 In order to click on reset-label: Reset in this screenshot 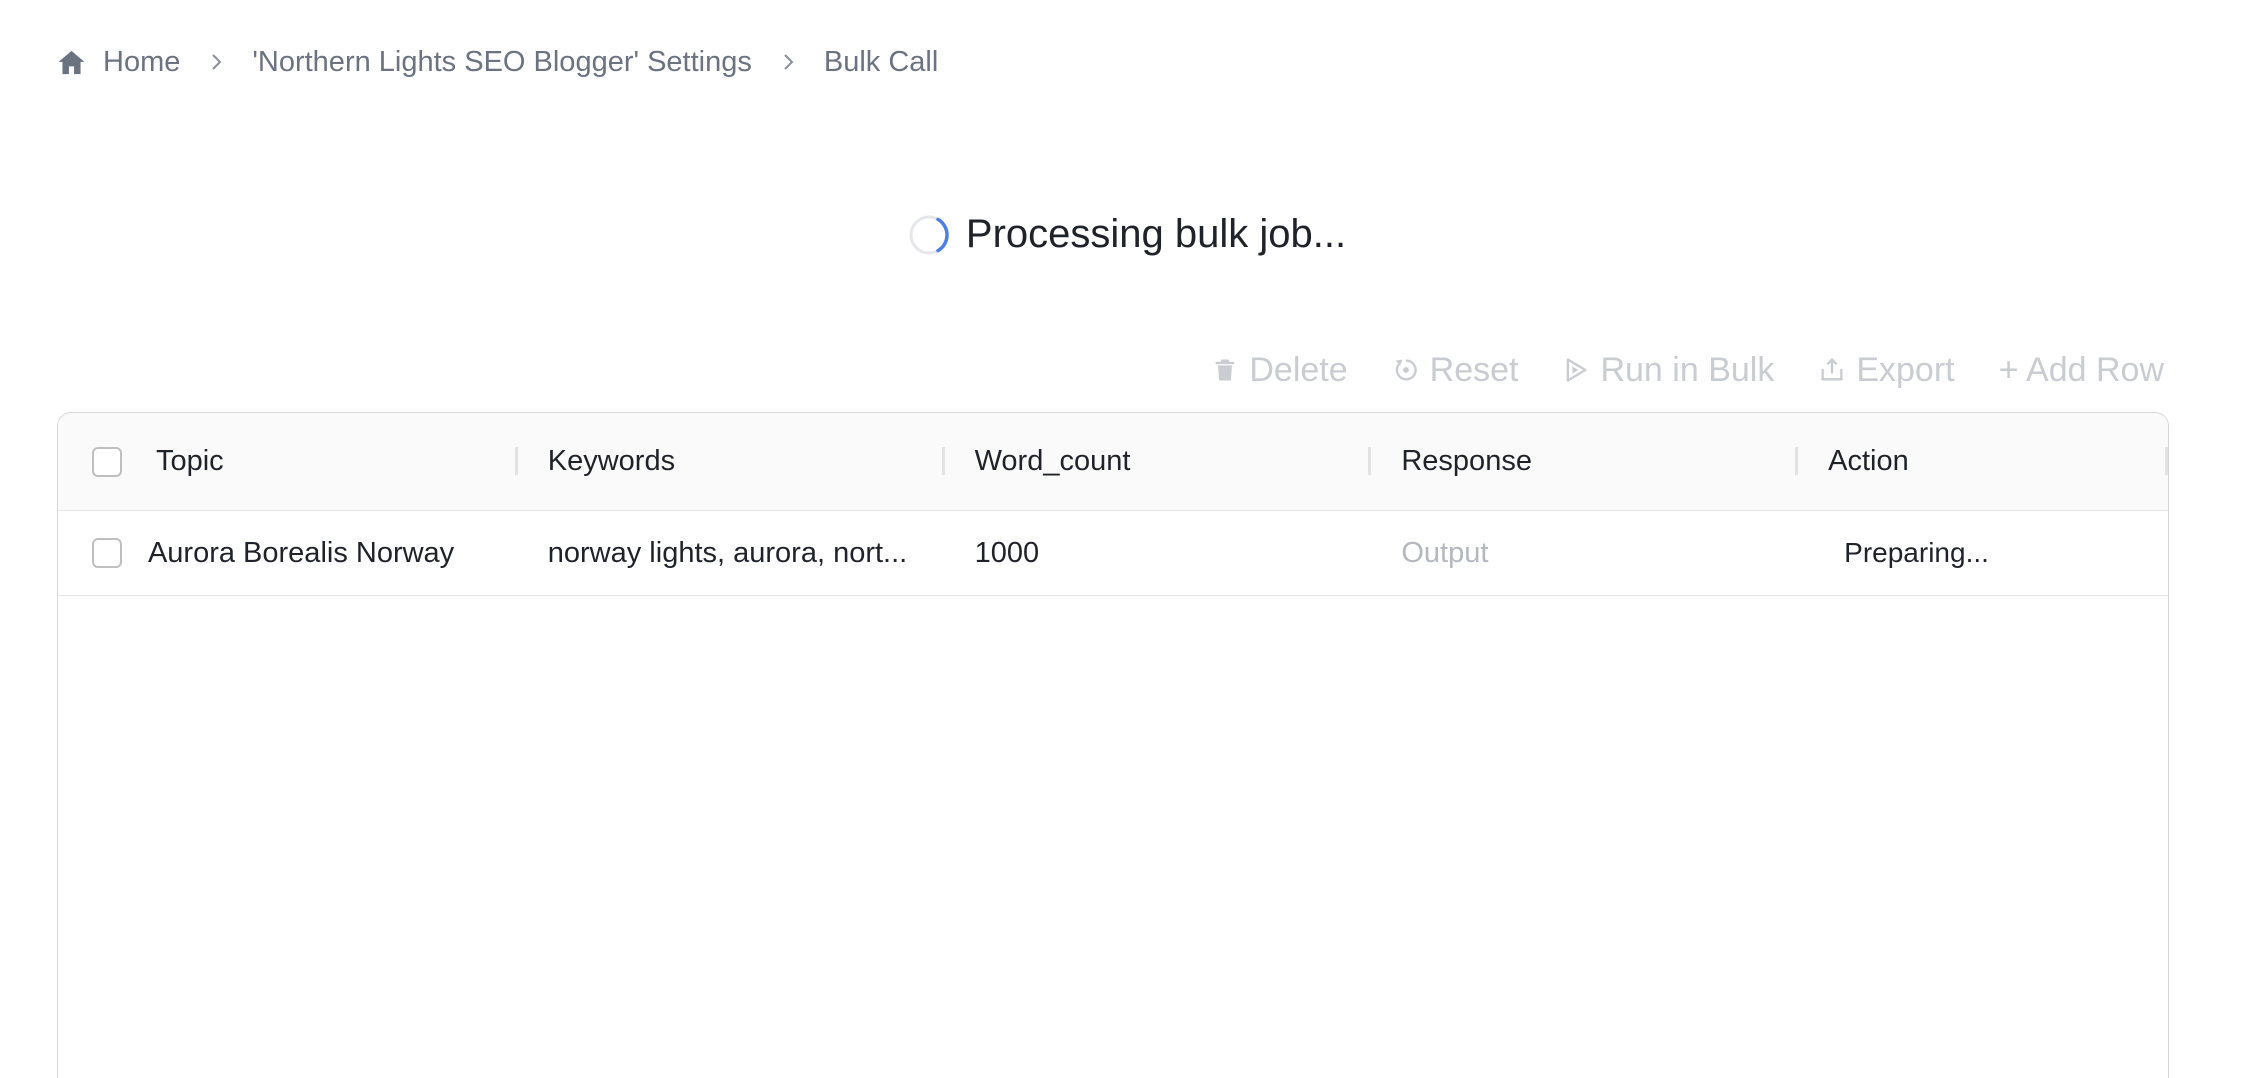, I will do `click(1474, 369)`.